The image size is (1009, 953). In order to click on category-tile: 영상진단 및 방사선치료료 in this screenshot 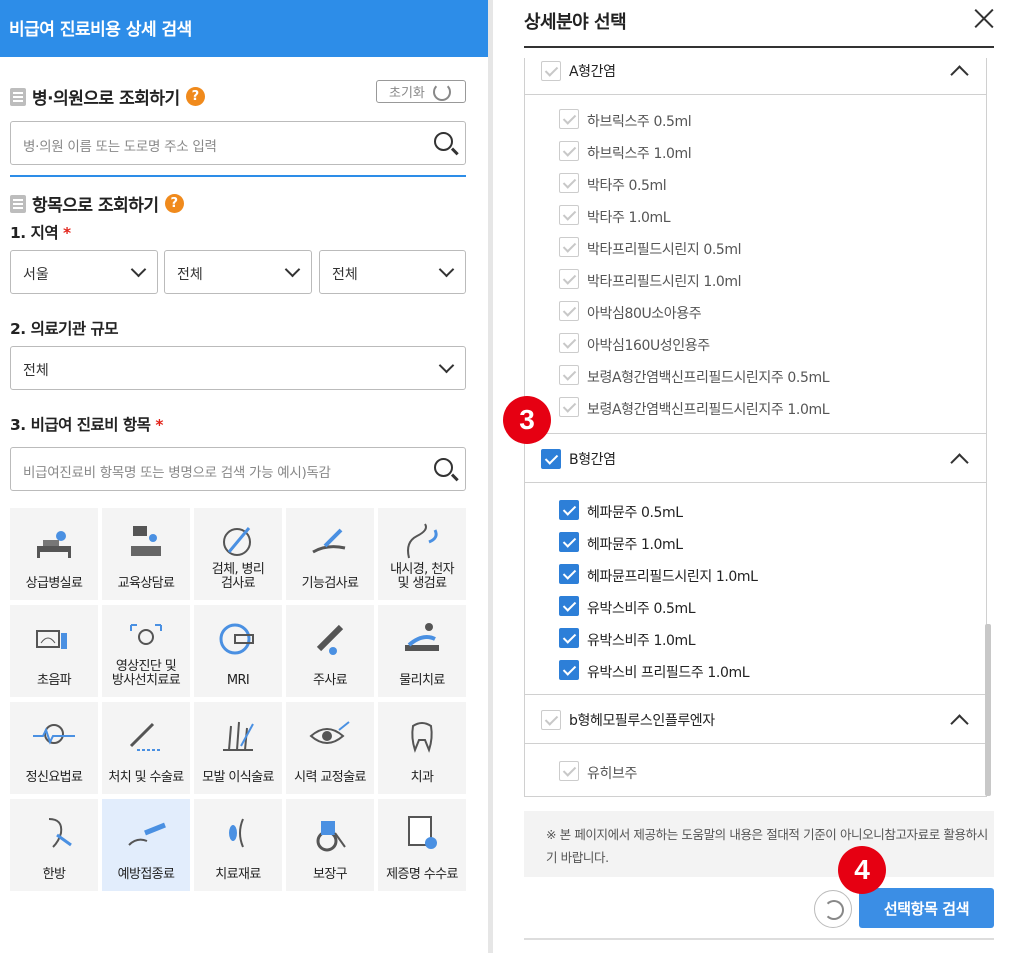, I will do `click(146, 651)`.